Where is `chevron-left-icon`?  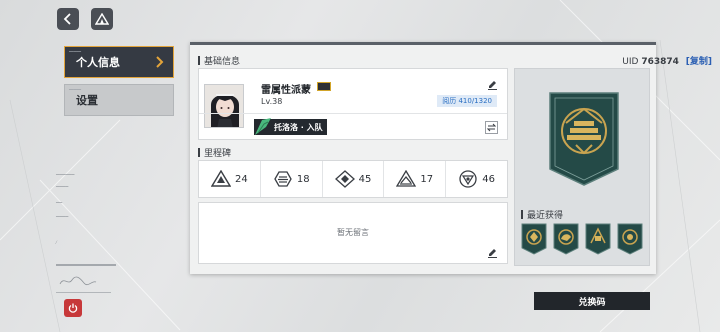 chevron-left-icon is located at coordinates (67, 19).